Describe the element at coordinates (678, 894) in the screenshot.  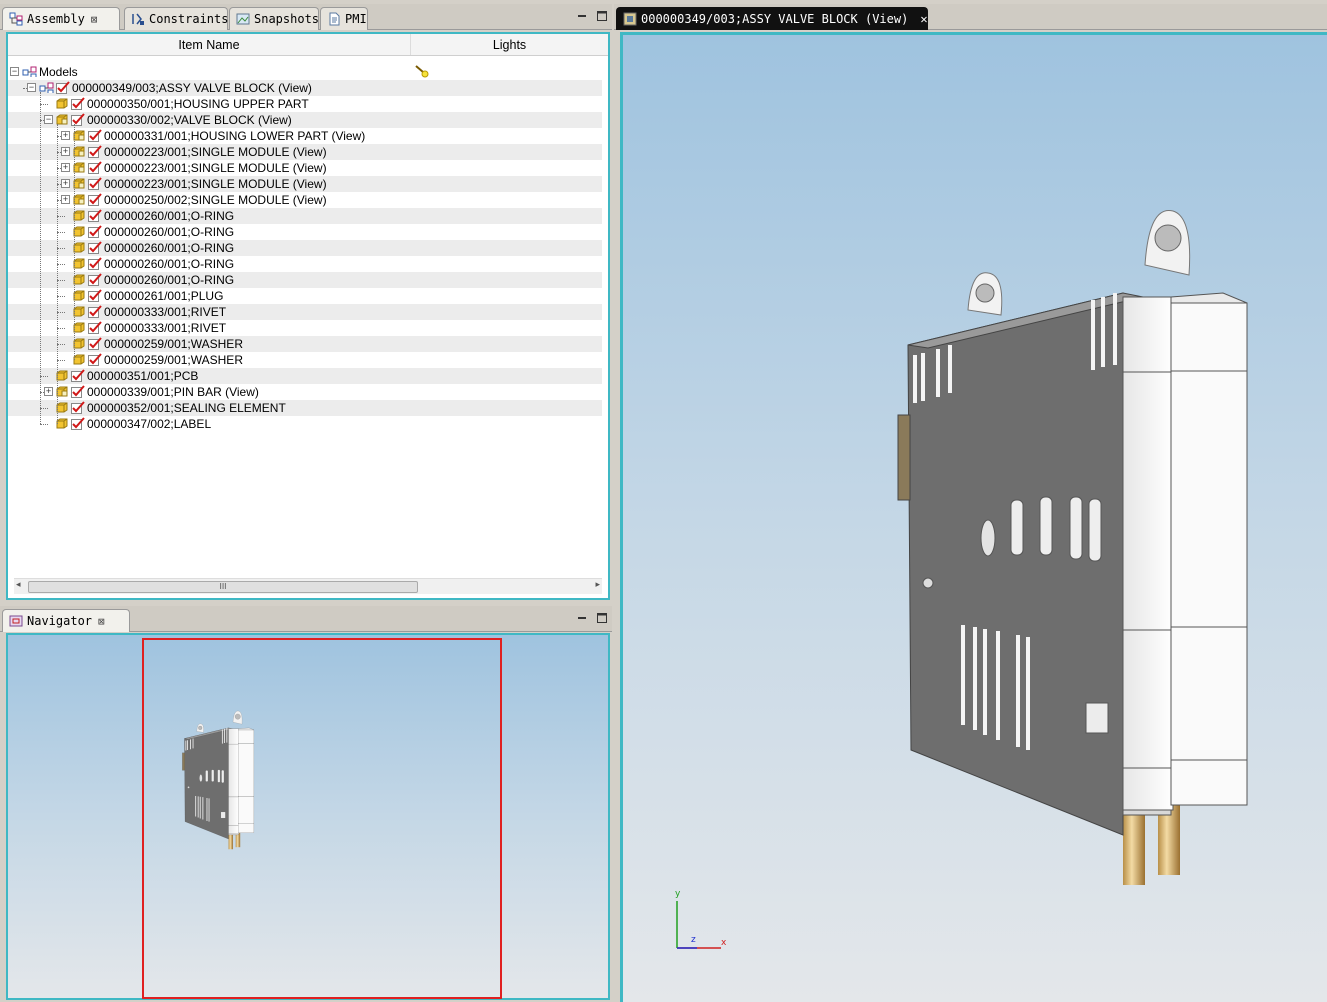
I see `axis-y-label: y` at that location.